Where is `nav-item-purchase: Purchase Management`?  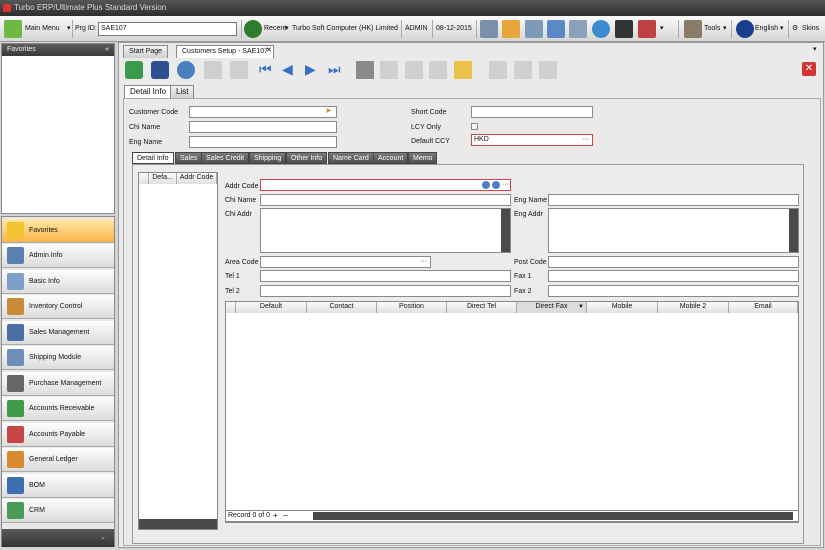
nav-item-purchase: Purchase Management is located at coordinates (58, 384).